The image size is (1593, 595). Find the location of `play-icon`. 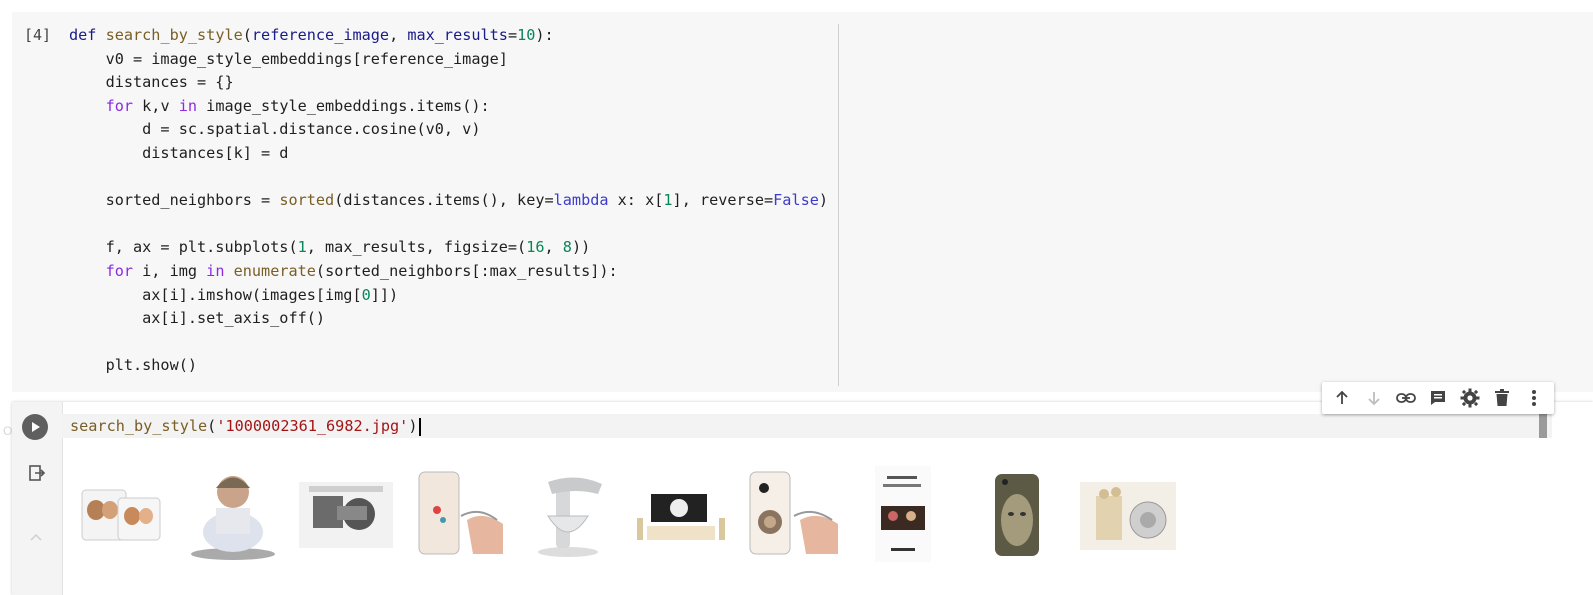

play-icon is located at coordinates (36, 427).